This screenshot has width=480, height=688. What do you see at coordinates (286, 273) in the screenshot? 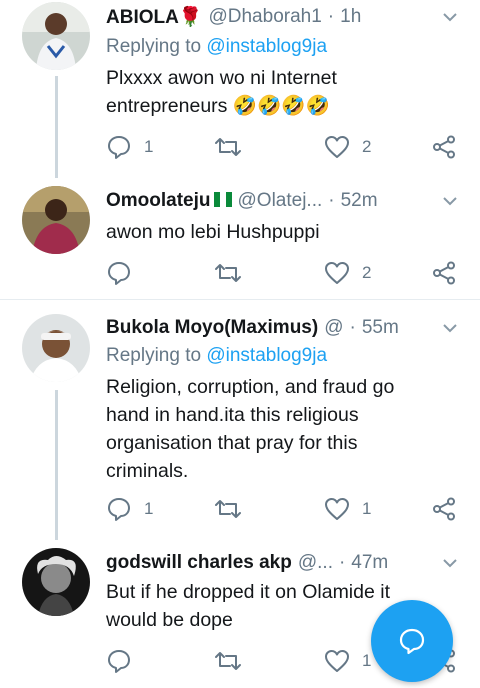
I see `tweet-actions: 2` at bounding box center [286, 273].